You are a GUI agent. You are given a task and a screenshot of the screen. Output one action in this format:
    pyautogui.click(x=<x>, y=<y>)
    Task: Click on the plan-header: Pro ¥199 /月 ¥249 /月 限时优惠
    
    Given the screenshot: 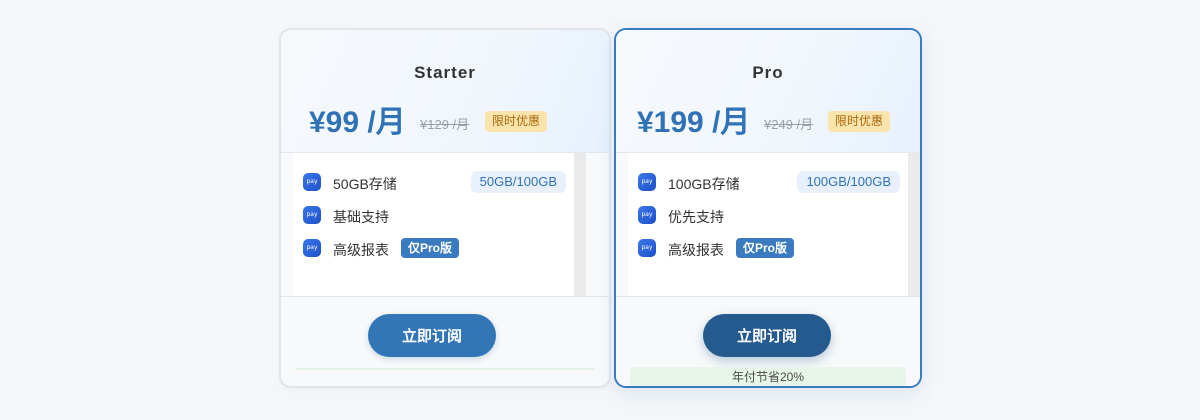 What is the action you would take?
    pyautogui.click(x=768, y=91)
    